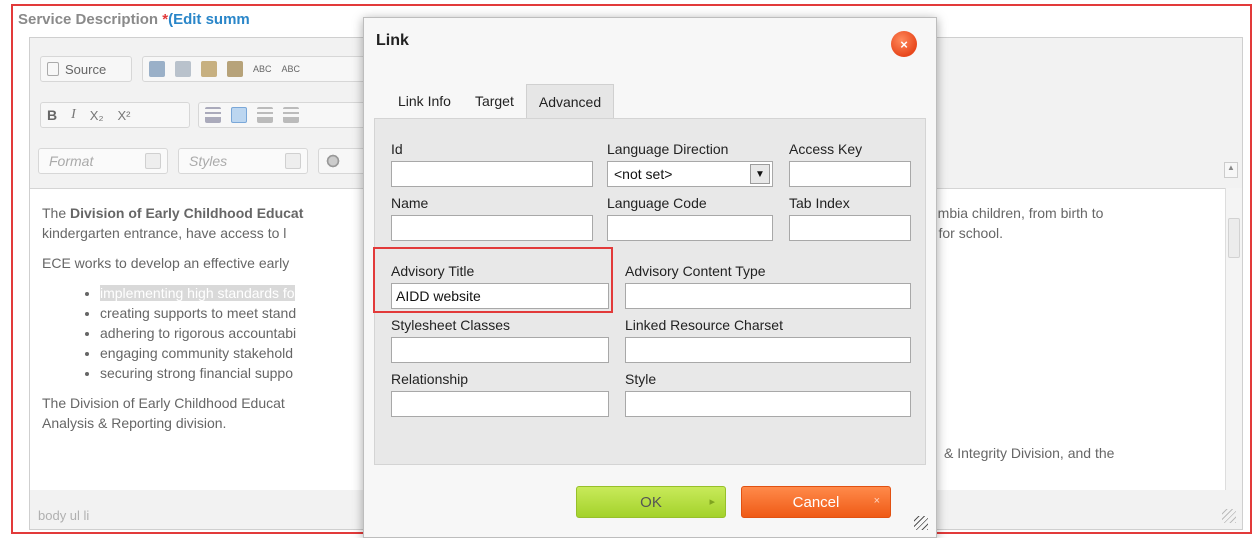 The width and height of the screenshot is (1255, 538). Describe the element at coordinates (768, 404) in the screenshot. I see `style-field` at that location.